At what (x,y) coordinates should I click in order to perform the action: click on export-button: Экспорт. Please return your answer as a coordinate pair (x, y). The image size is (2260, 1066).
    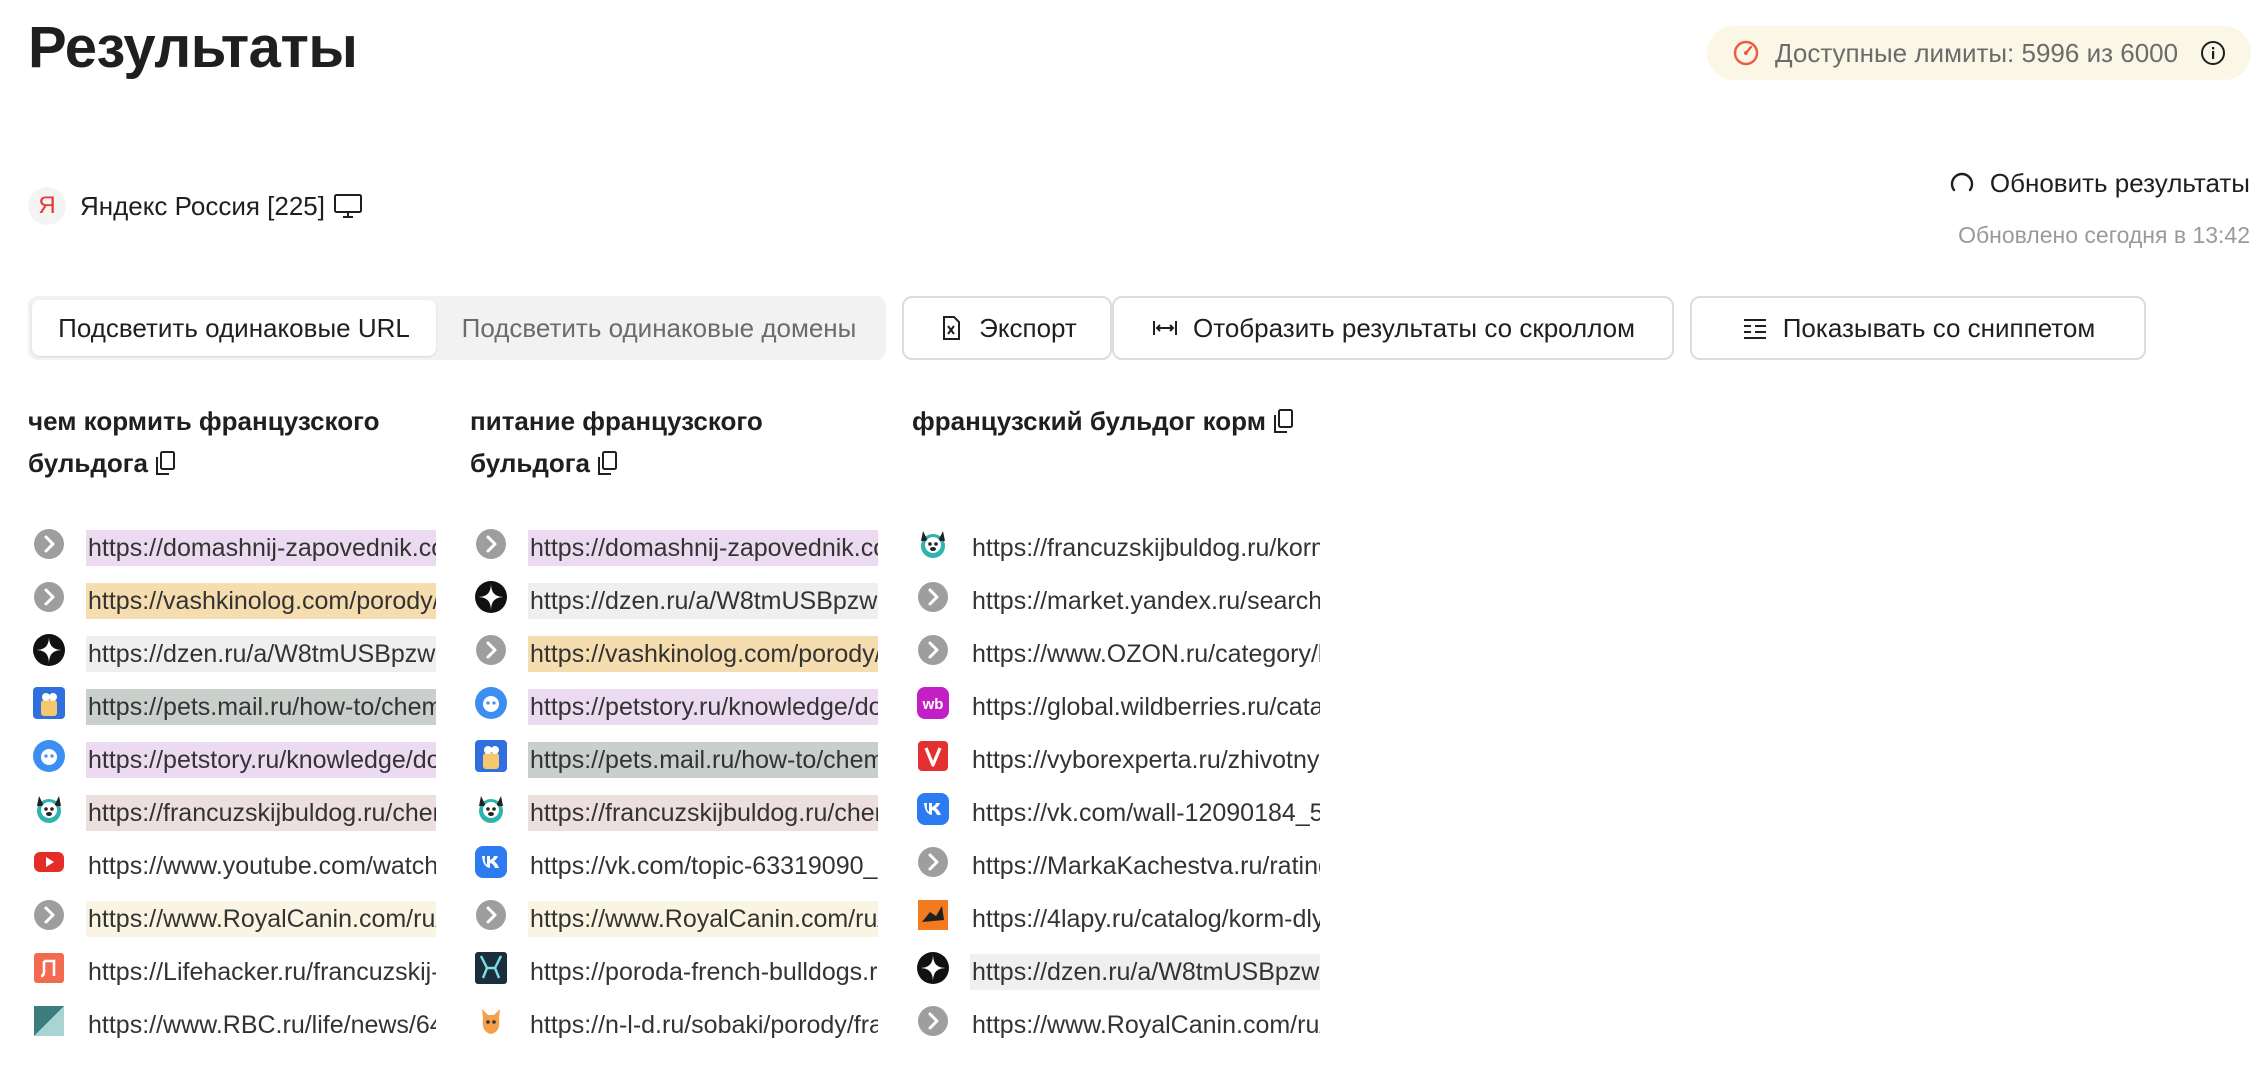
    Looking at the image, I should click on (1007, 328).